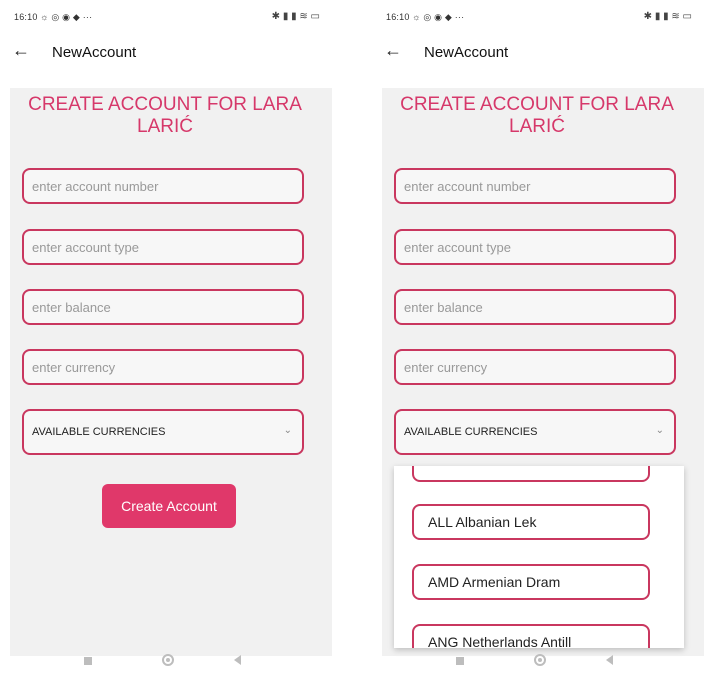 The width and height of the screenshot is (704, 684). Describe the element at coordinates (531, 474) in the screenshot. I see `currency-option` at that location.